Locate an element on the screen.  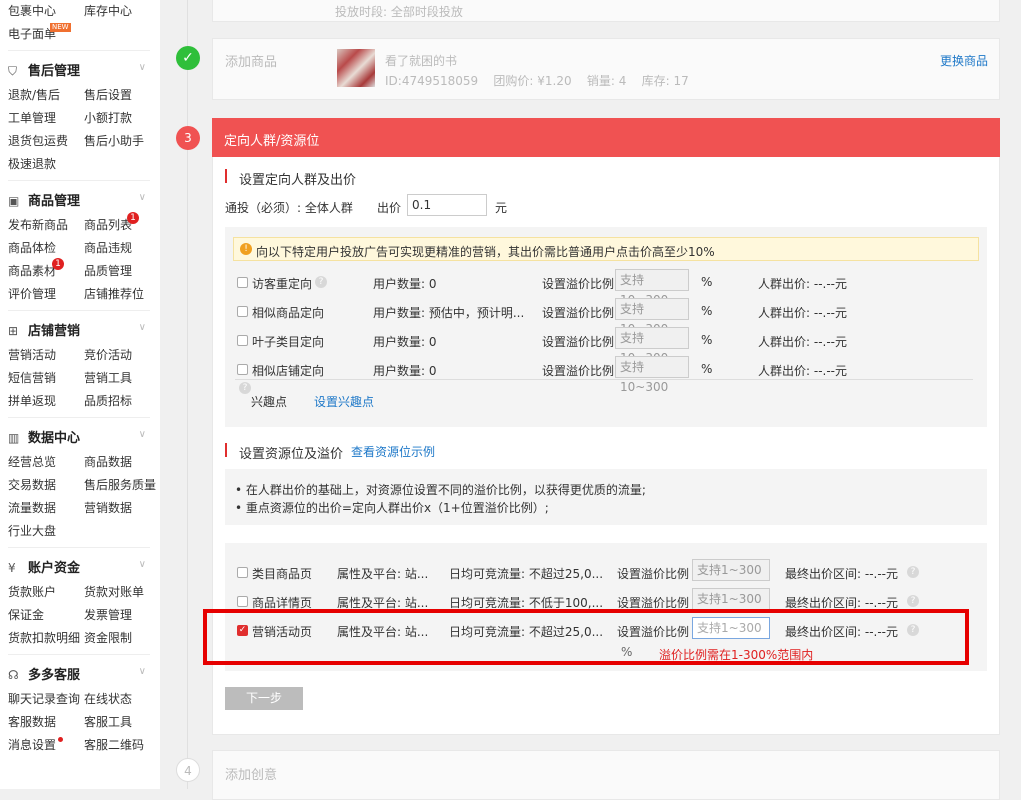
yen-icon: ¥ is located at coordinates (12, 568).